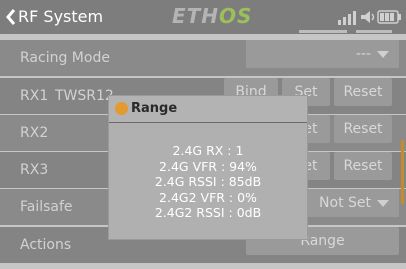 This screenshot has width=406, height=269. What do you see at coordinates (203, 58) in the screenshot?
I see `row-racing-mode: Racing Mode ---` at bounding box center [203, 58].